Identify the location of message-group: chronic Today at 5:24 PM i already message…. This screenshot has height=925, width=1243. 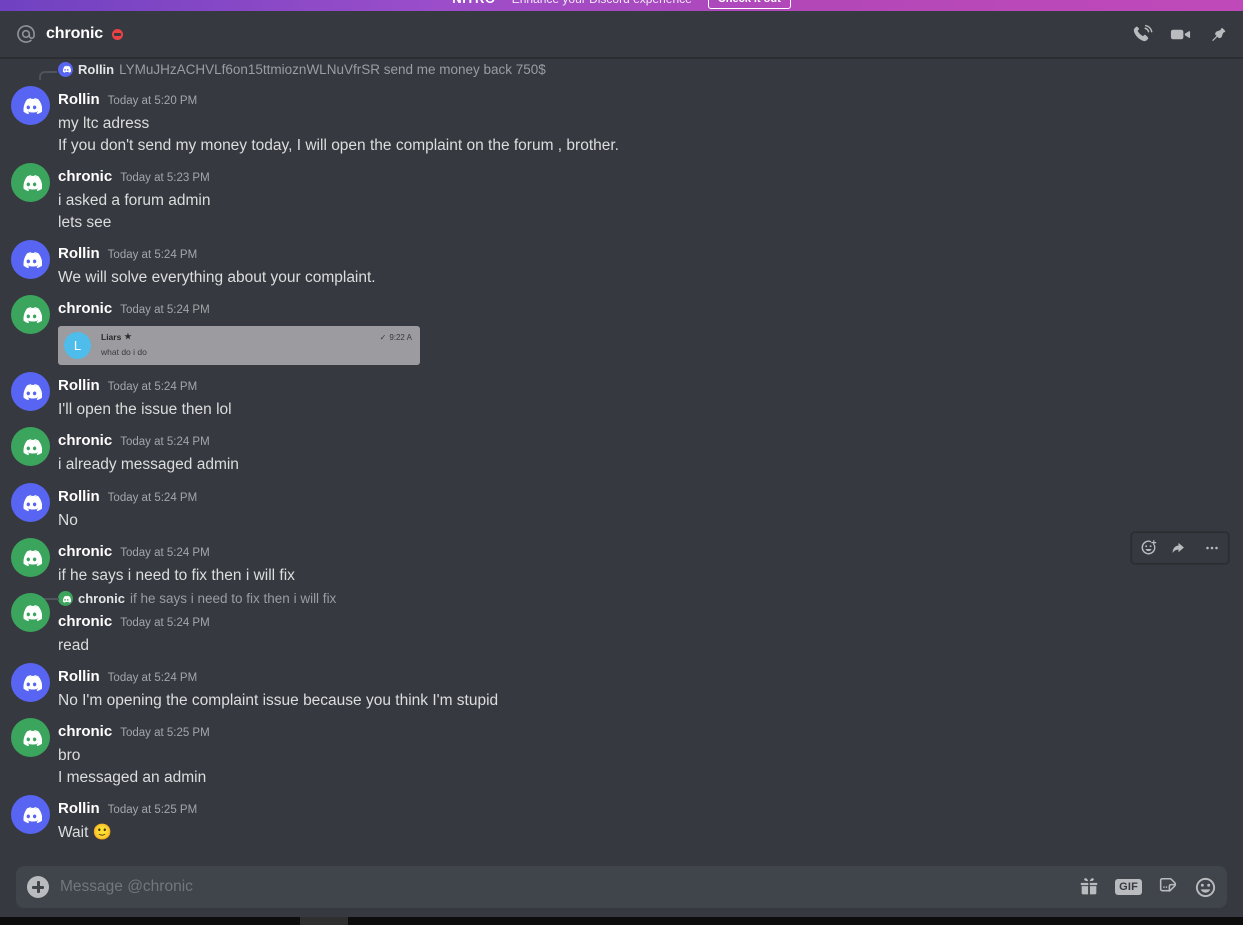
(621, 448).